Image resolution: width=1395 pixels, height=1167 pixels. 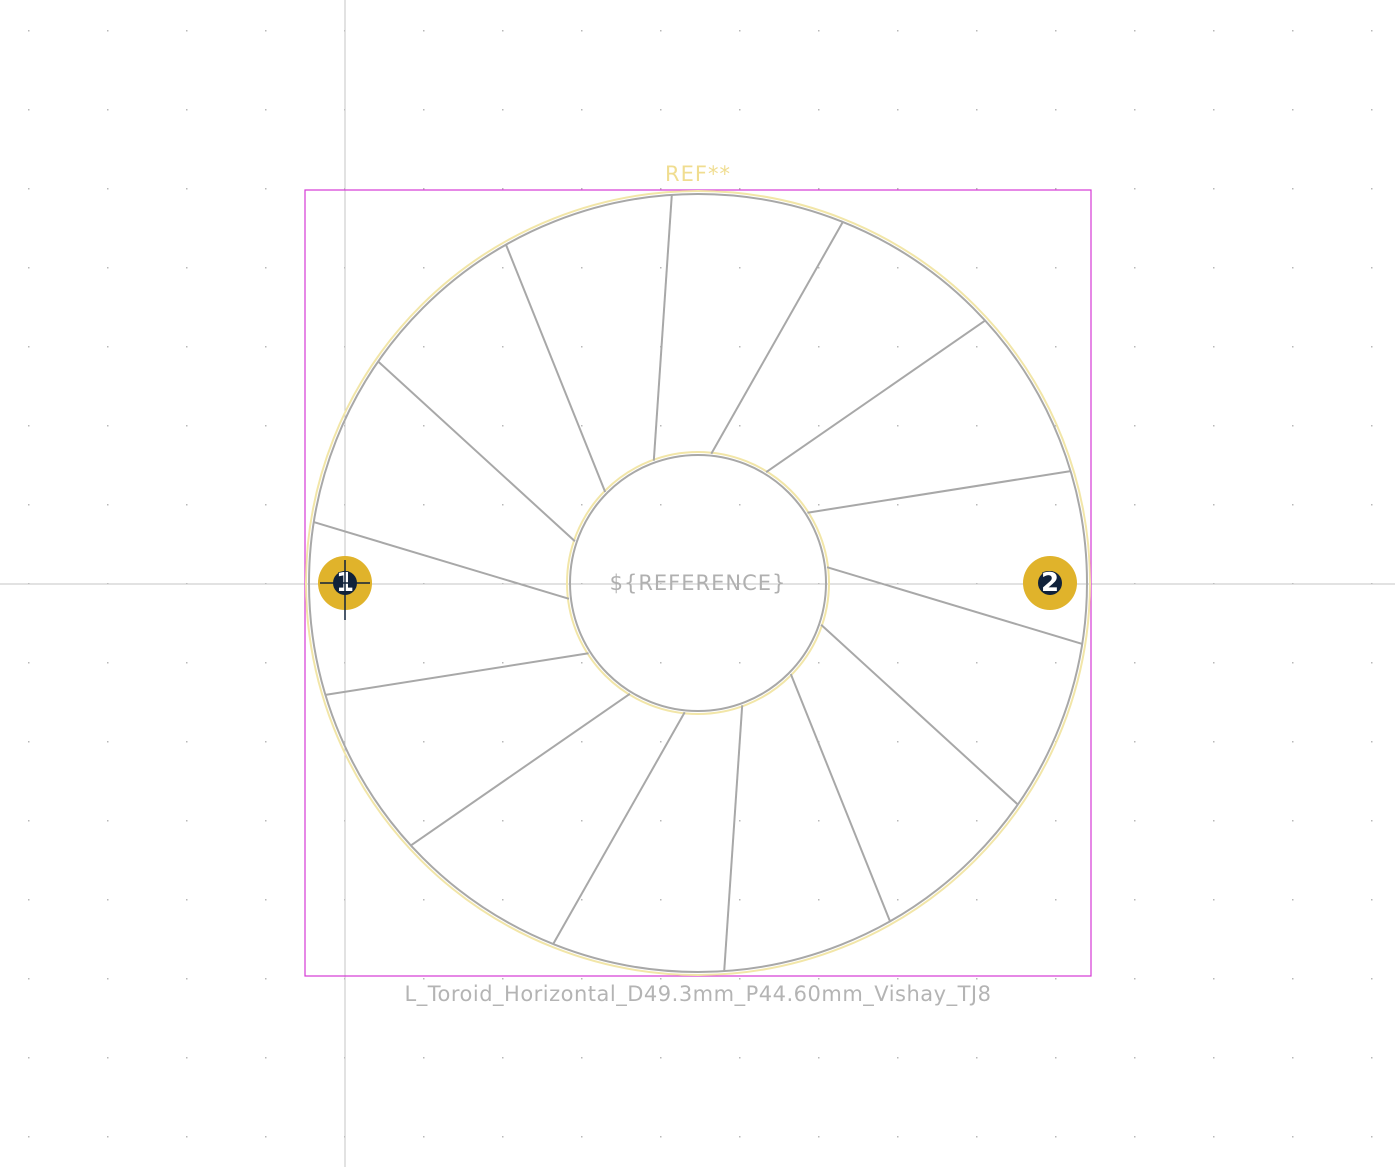 What do you see at coordinates (698, 174) in the screenshot?
I see `reference-designator: REF**` at bounding box center [698, 174].